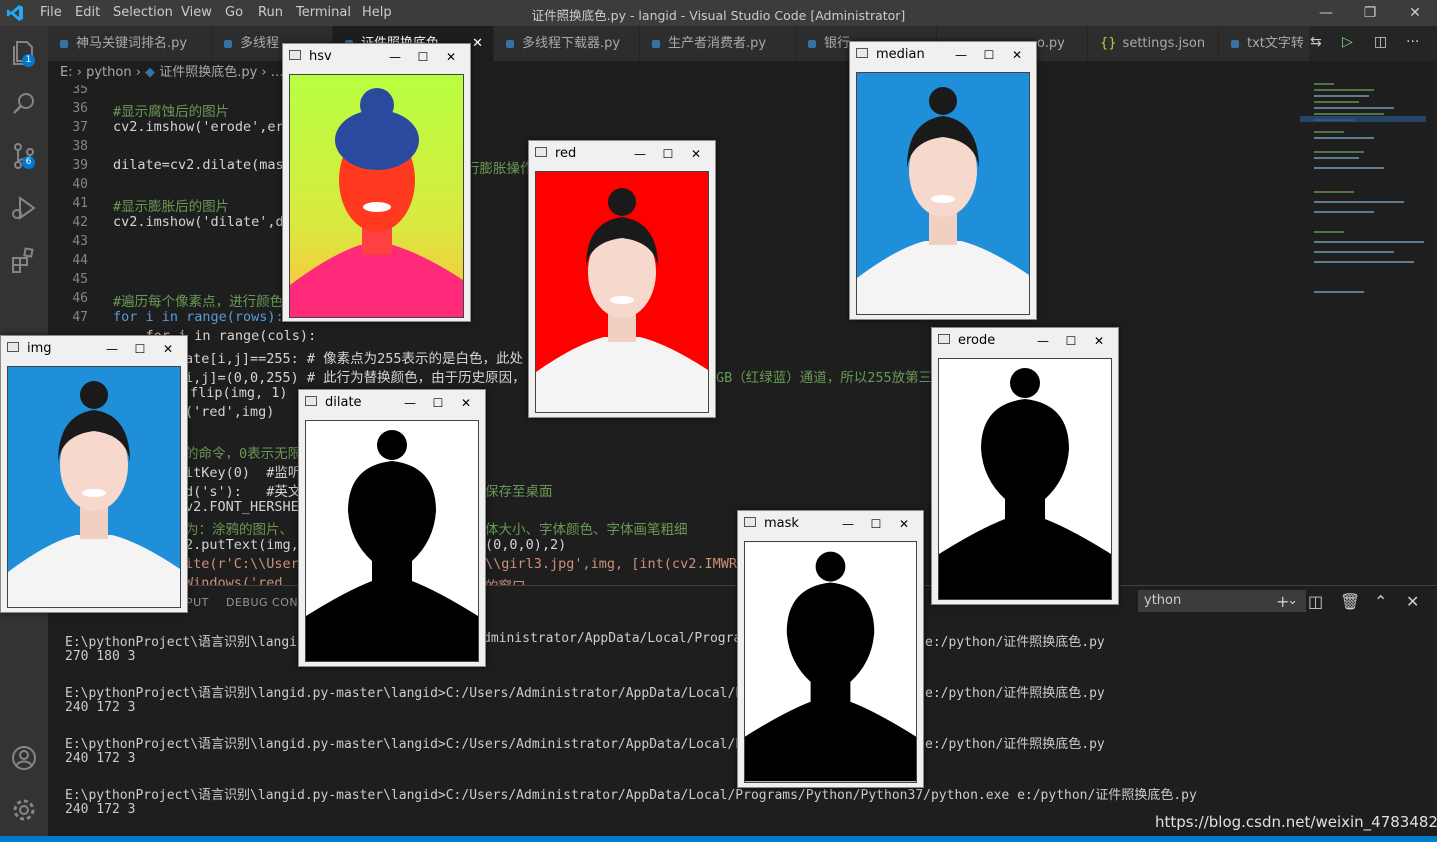  I want to click on cv-titlebar: erode — ☐ ✕, so click(1025, 340).